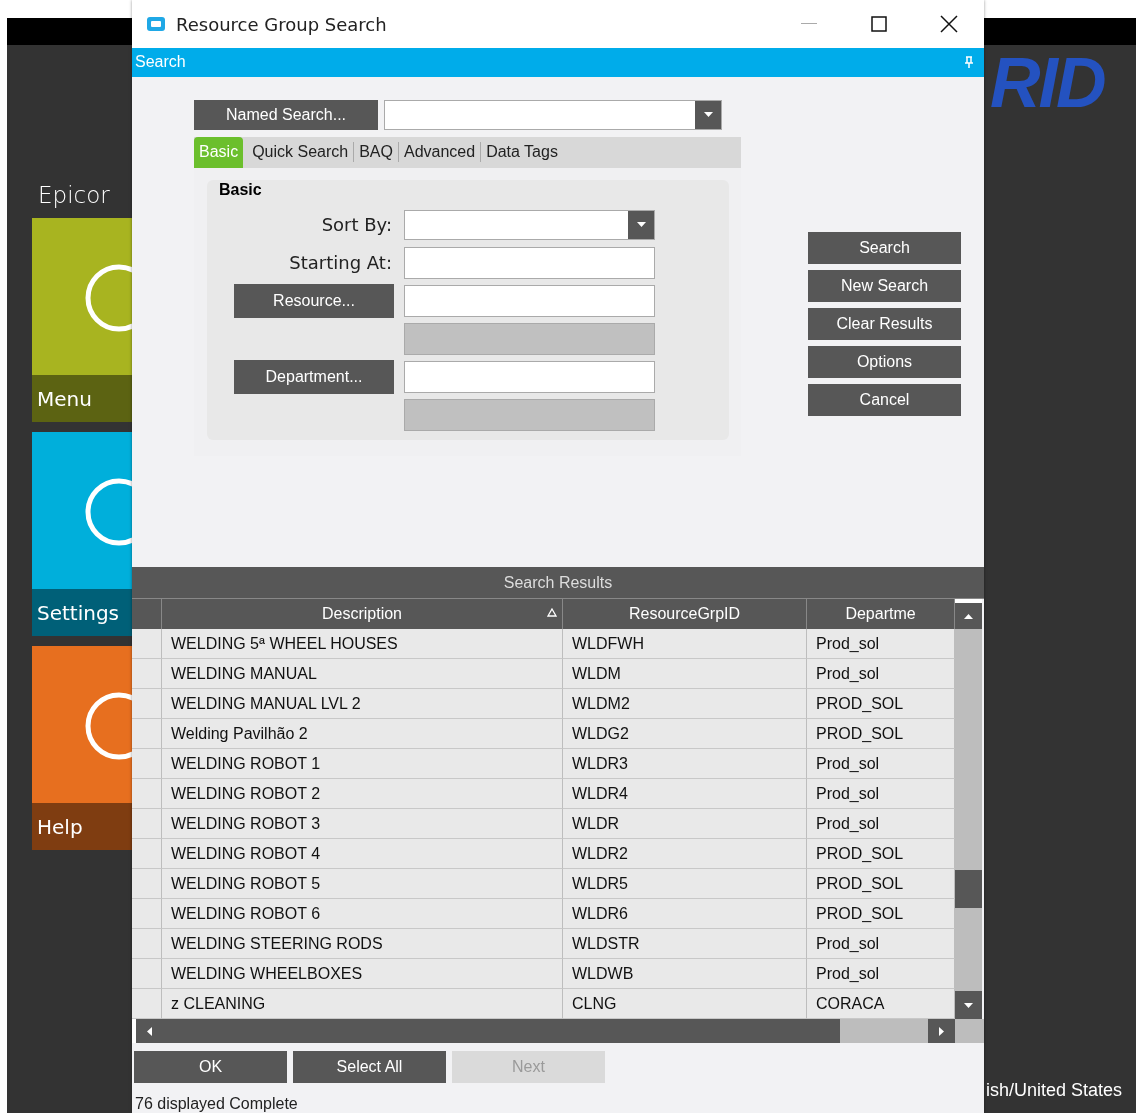 The height and width of the screenshot is (1113, 1136). What do you see at coordinates (809, 24) in the screenshot?
I see `minimize-icon` at bounding box center [809, 24].